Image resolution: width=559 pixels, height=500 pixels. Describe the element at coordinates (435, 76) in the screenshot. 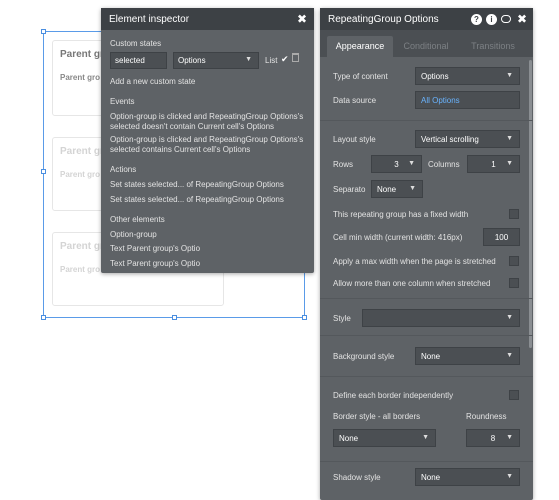

I see `type-of-content-value: Options` at that location.